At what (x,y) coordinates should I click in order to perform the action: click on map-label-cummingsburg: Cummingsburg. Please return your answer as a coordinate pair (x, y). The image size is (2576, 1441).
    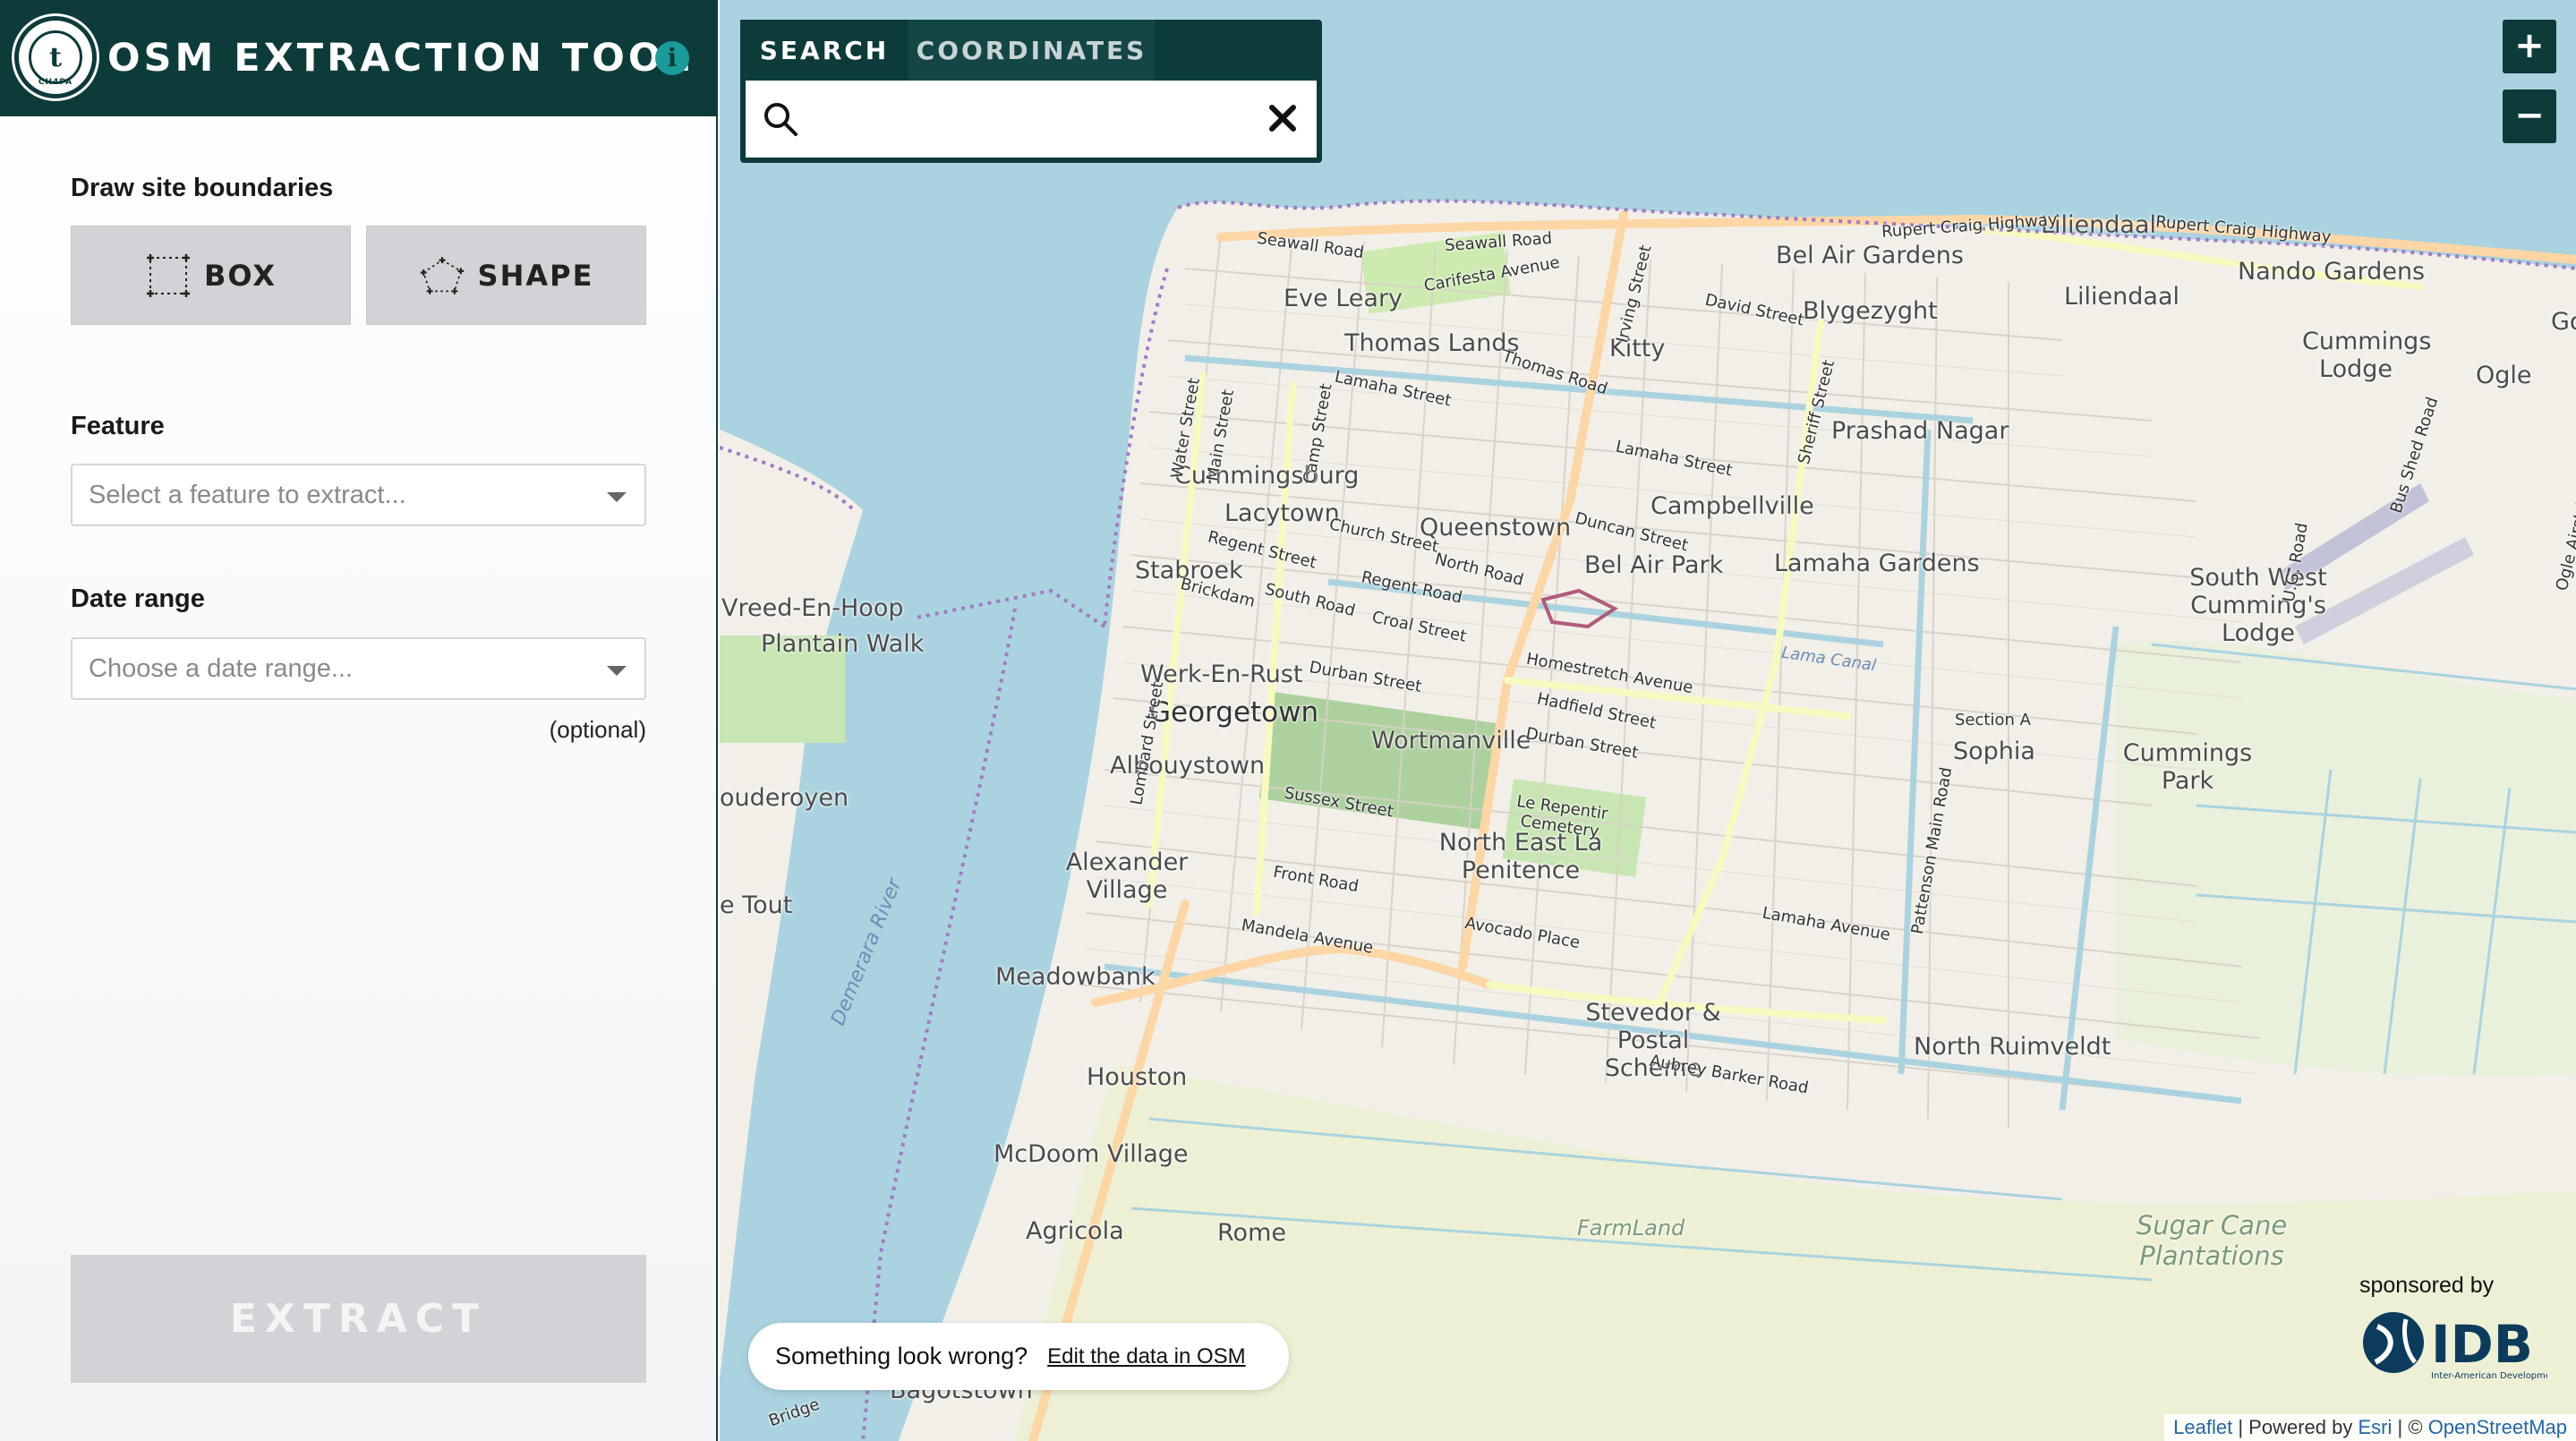
    Looking at the image, I should click on (1267, 476).